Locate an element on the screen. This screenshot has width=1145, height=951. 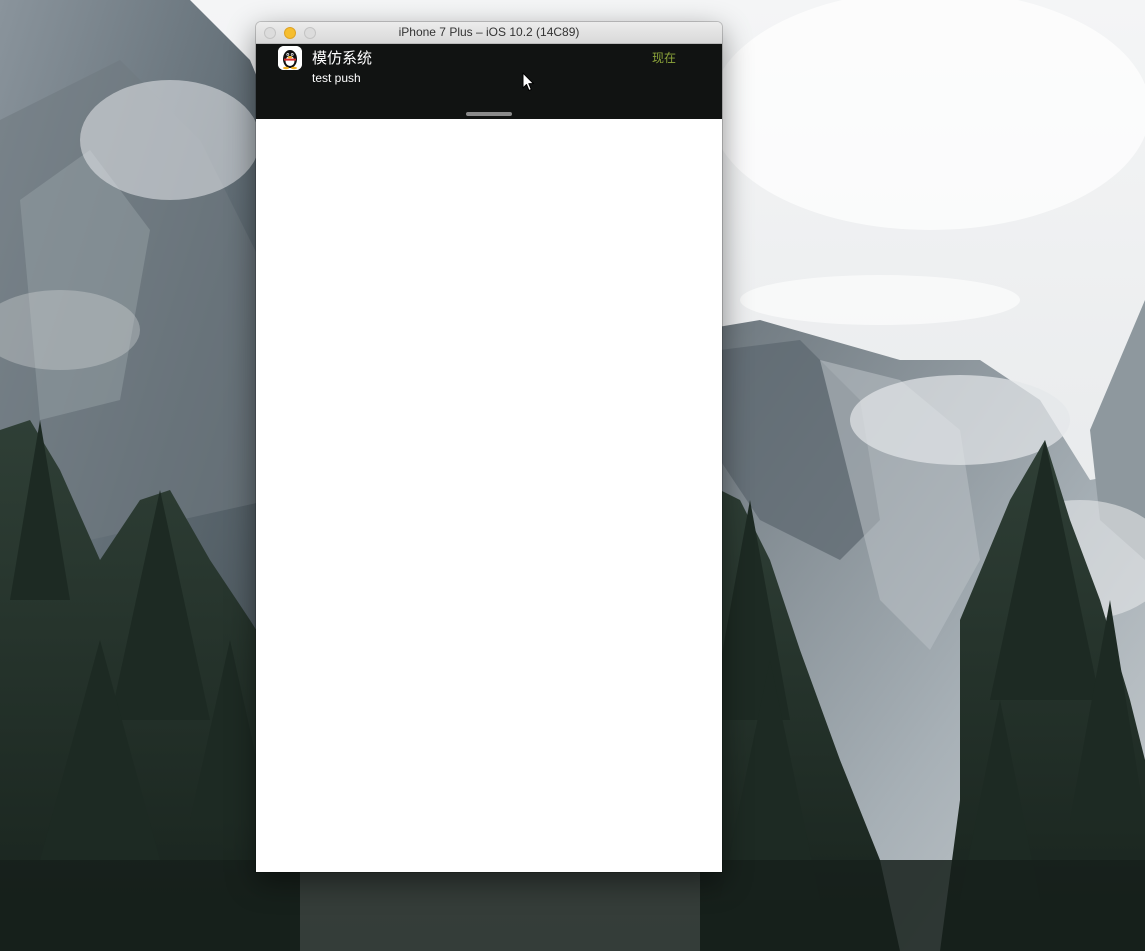
notification-app-name: 模仿系统 is located at coordinates (342, 58).